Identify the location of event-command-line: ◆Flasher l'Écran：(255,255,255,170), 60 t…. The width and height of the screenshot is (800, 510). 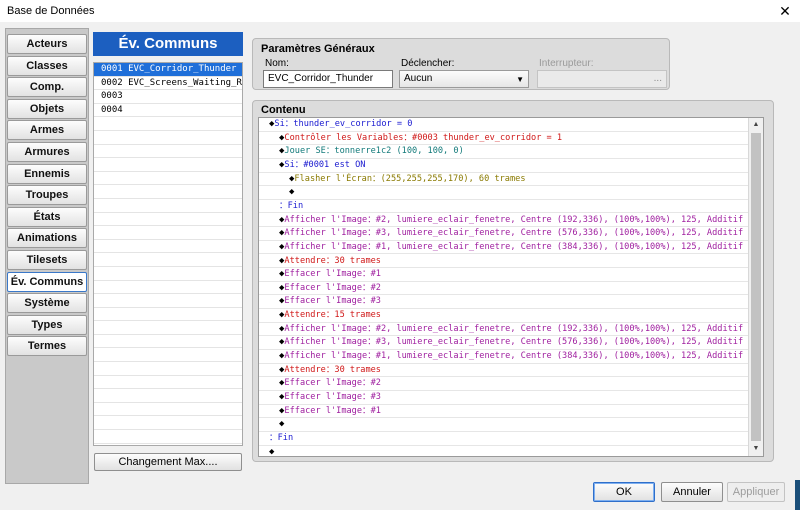
(504, 180).